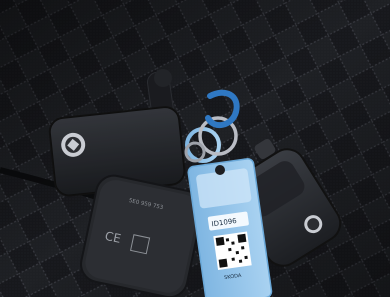 The width and height of the screenshot is (390, 297). Describe the element at coordinates (163, 78) in the screenshot. I see `strap-end` at that location.